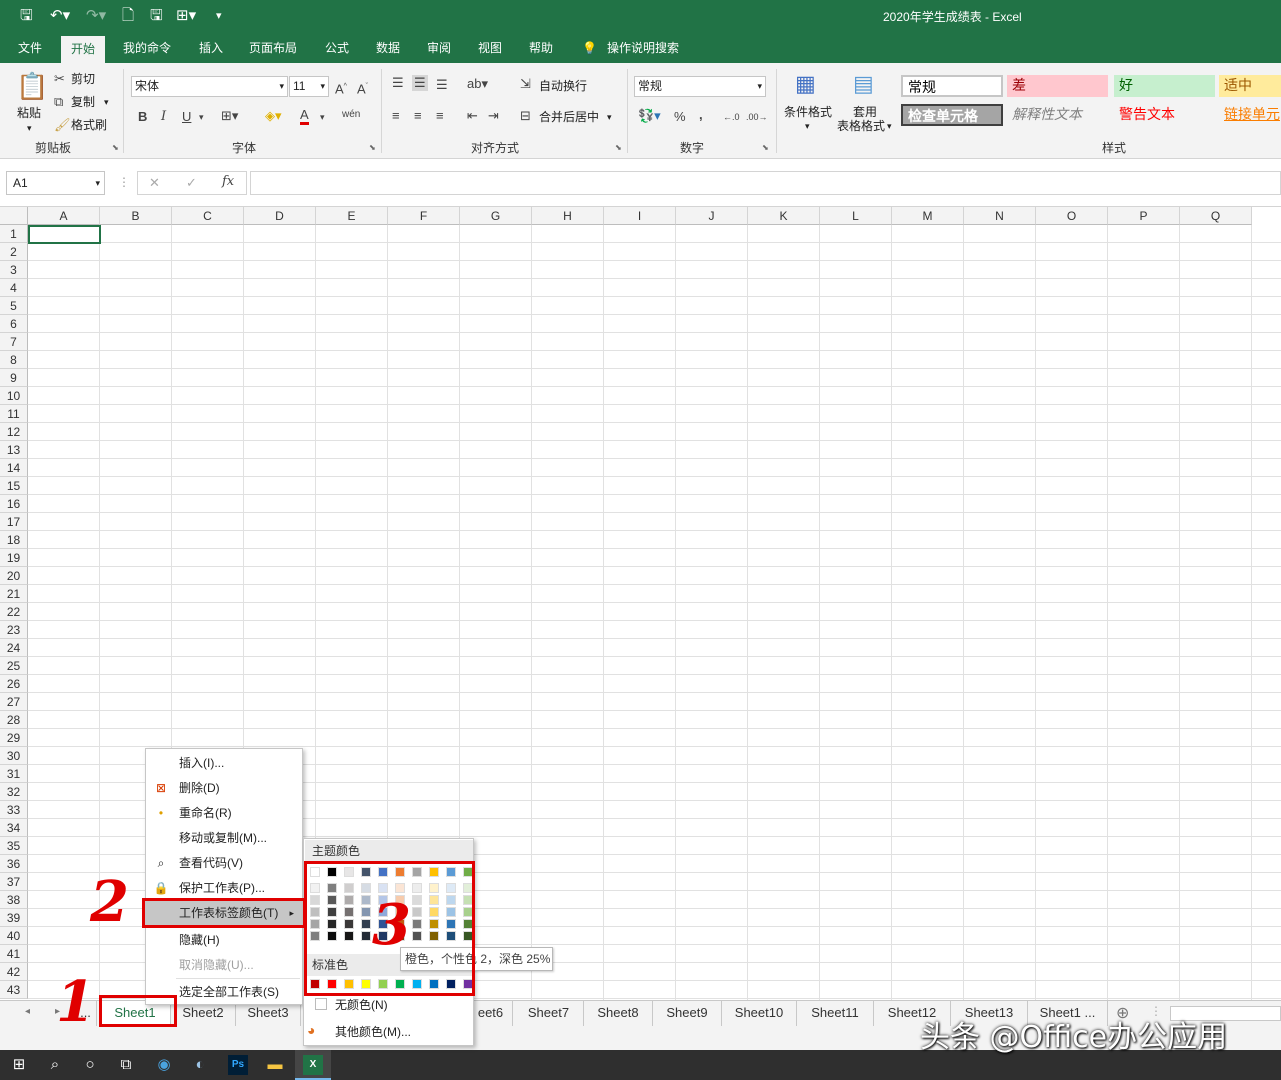 Image resolution: width=1281 pixels, height=1080 pixels. I want to click on row-header-27: 27, so click(14, 702).